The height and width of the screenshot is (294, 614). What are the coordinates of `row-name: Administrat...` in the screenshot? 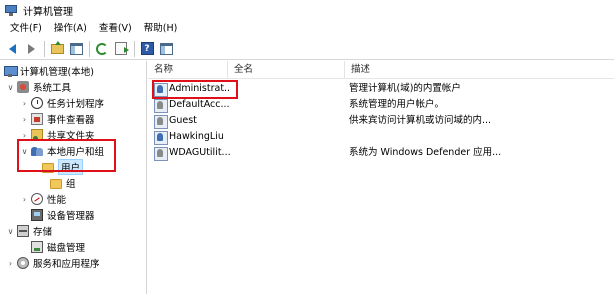 It's located at (200, 88).